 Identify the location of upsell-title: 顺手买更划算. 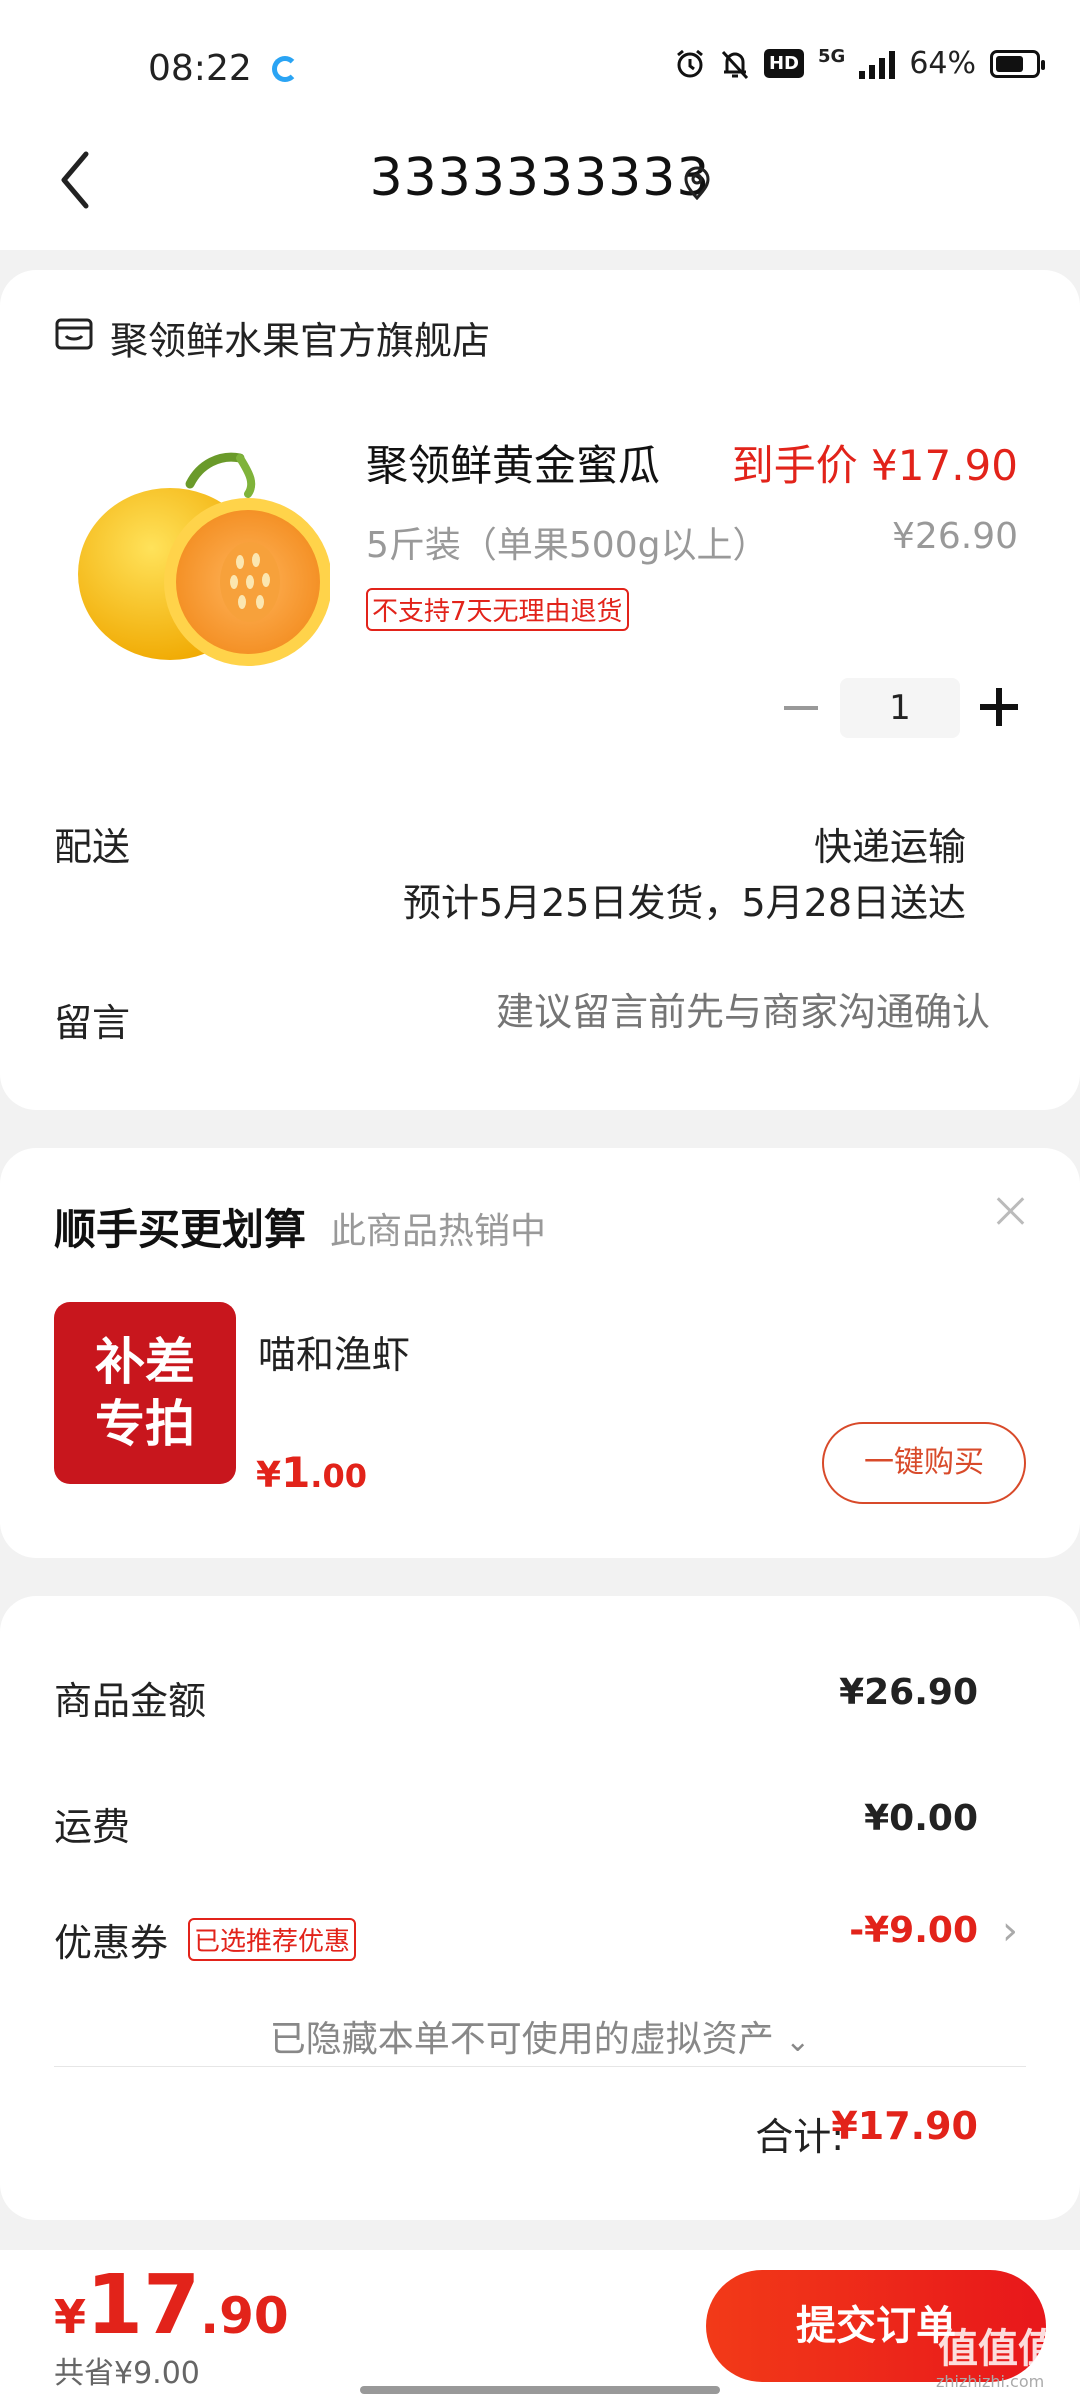
(180, 1229).